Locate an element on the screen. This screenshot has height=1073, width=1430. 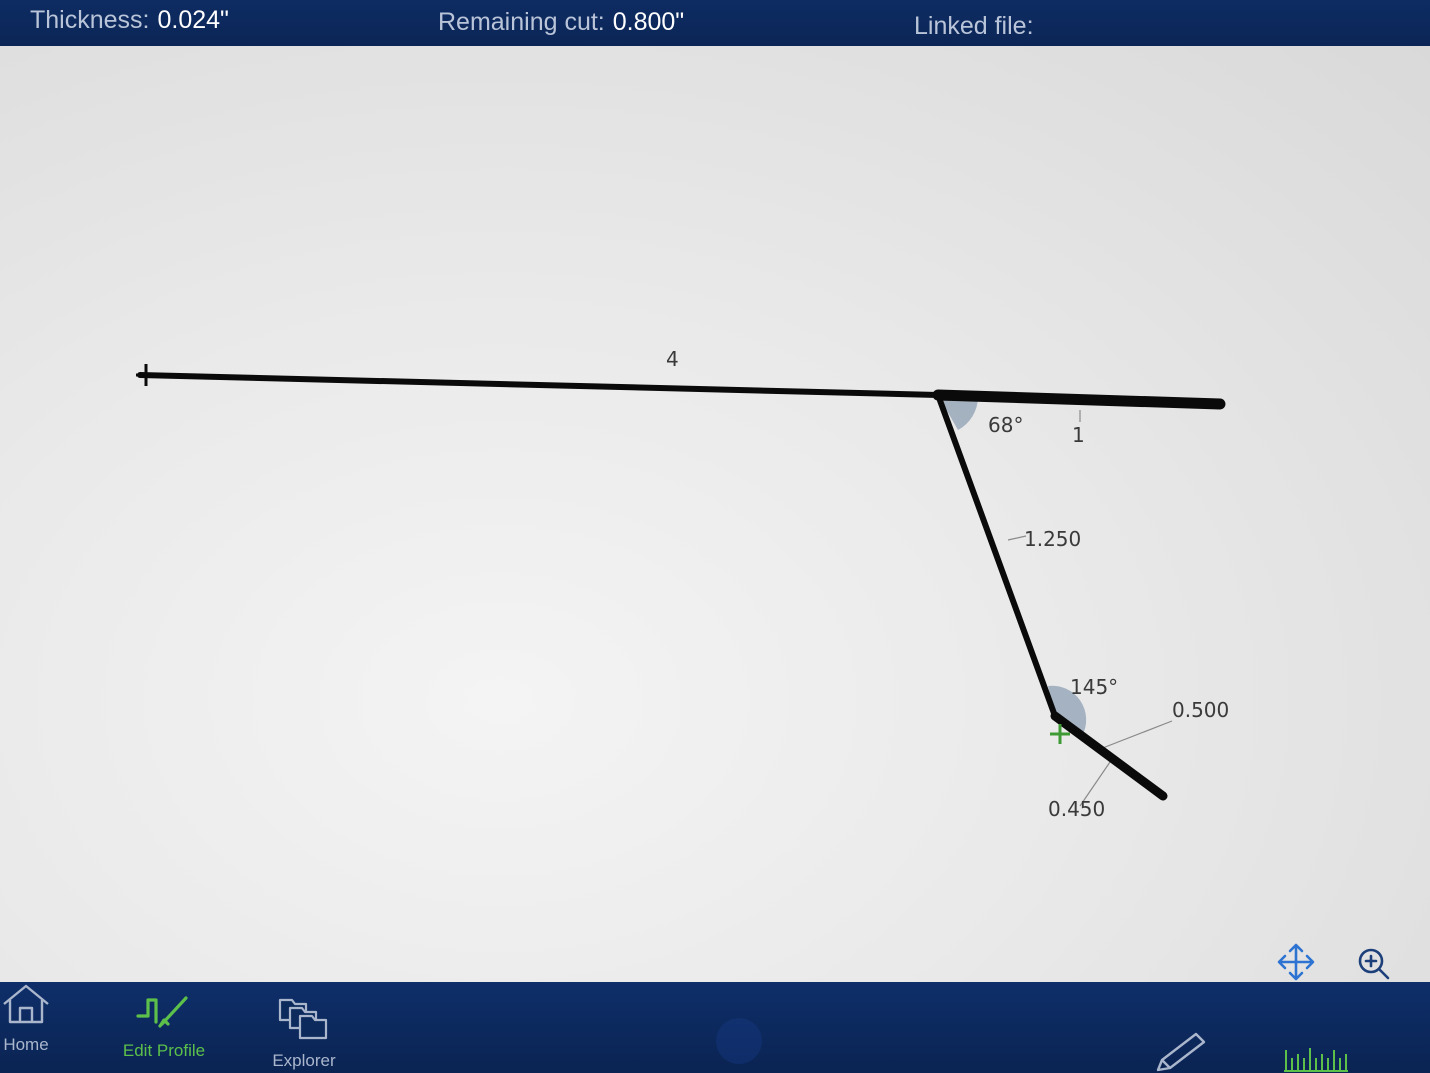
label-middle: 1.250 is located at coordinates (1052, 539).